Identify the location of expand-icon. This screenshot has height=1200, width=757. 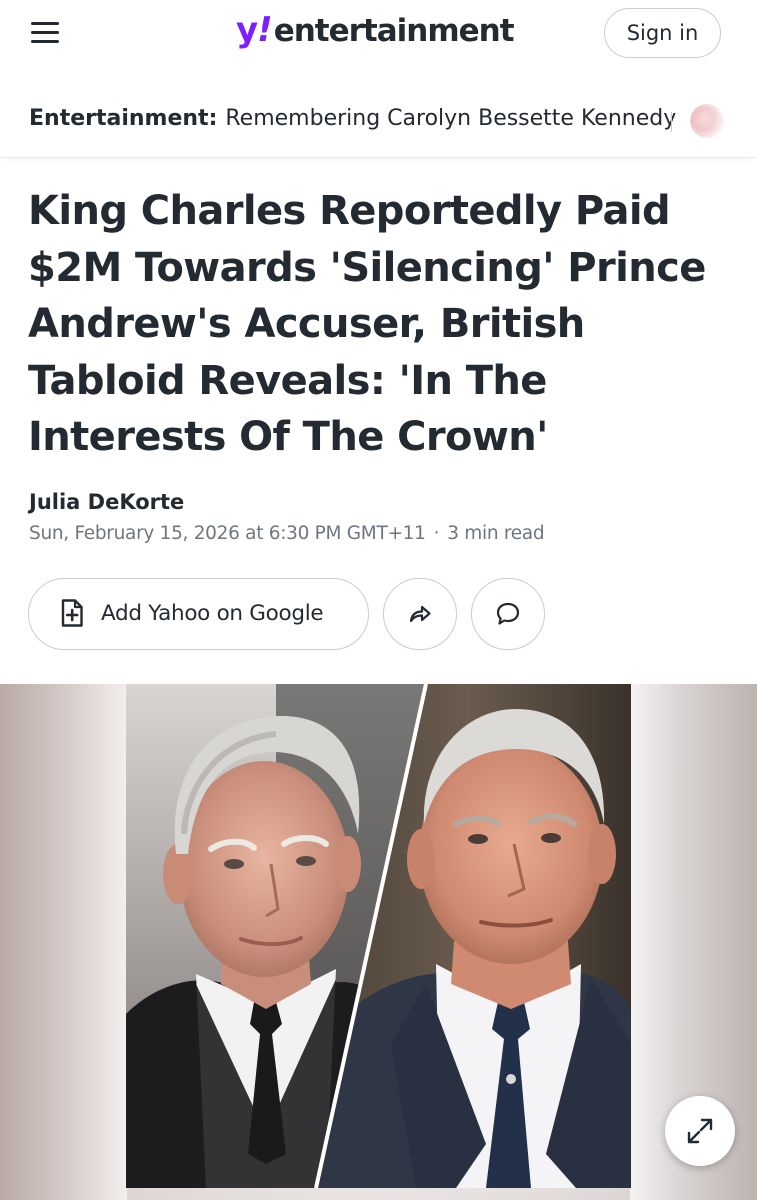
(700, 1131).